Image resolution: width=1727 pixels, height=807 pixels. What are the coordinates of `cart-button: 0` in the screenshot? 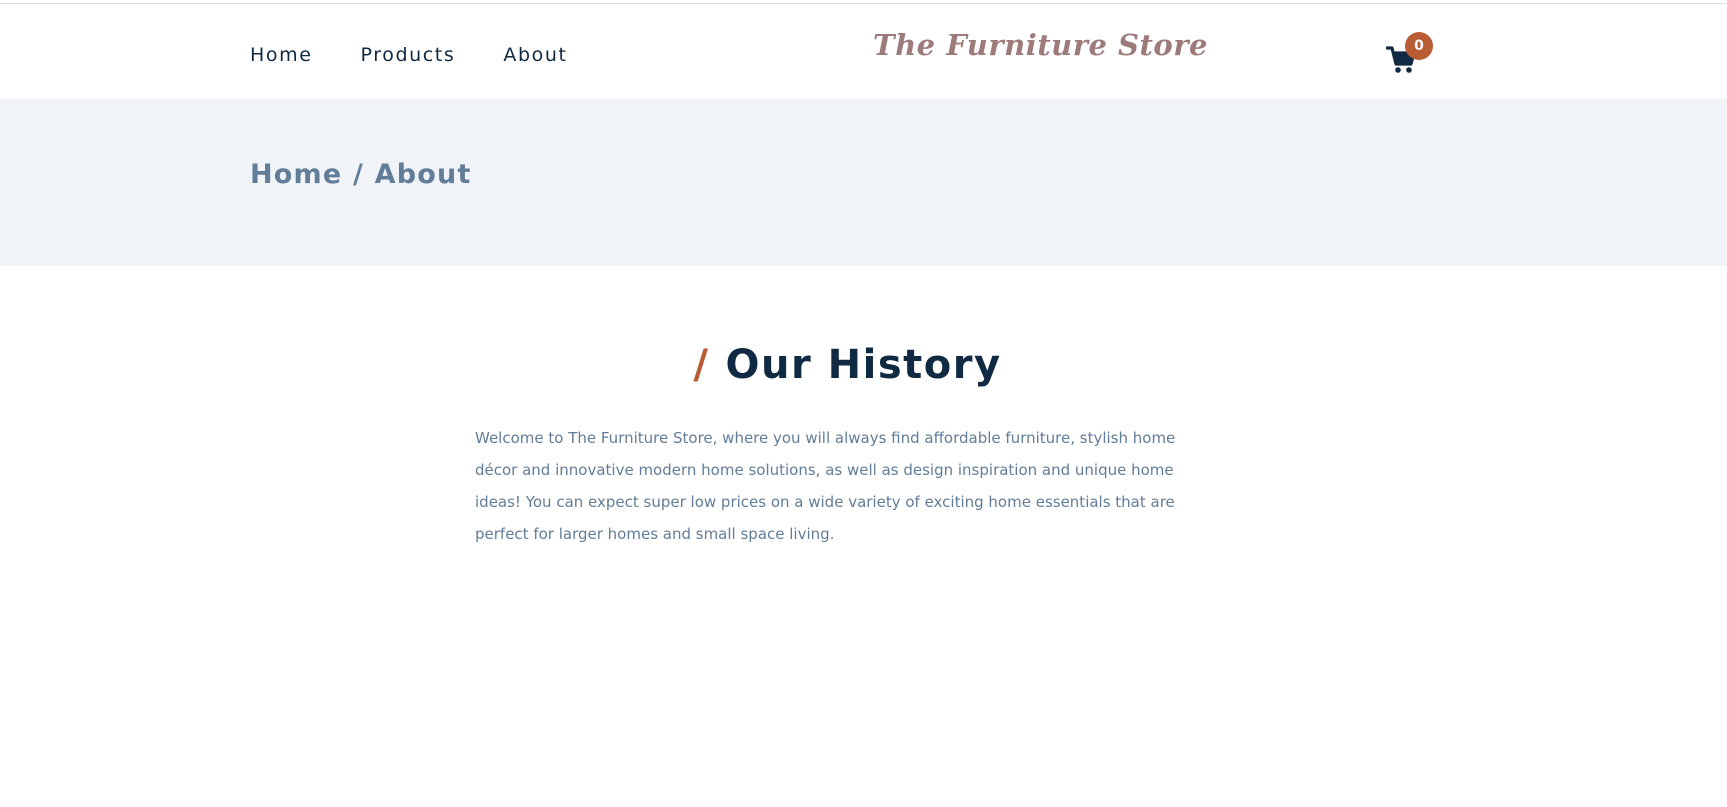 It's located at (1409, 54).